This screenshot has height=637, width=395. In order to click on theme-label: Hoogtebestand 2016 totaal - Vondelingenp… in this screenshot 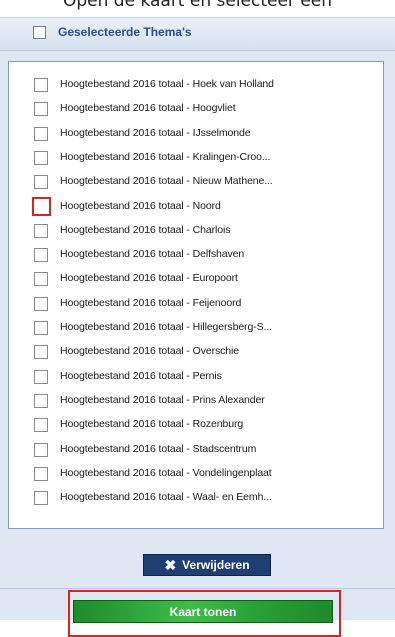, I will do `click(166, 472)`.